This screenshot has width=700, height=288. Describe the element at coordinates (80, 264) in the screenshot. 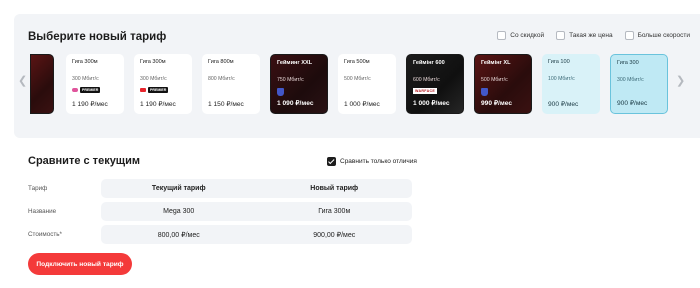

I see `connect-new-tariff-button: Подключить новый тариф` at that location.